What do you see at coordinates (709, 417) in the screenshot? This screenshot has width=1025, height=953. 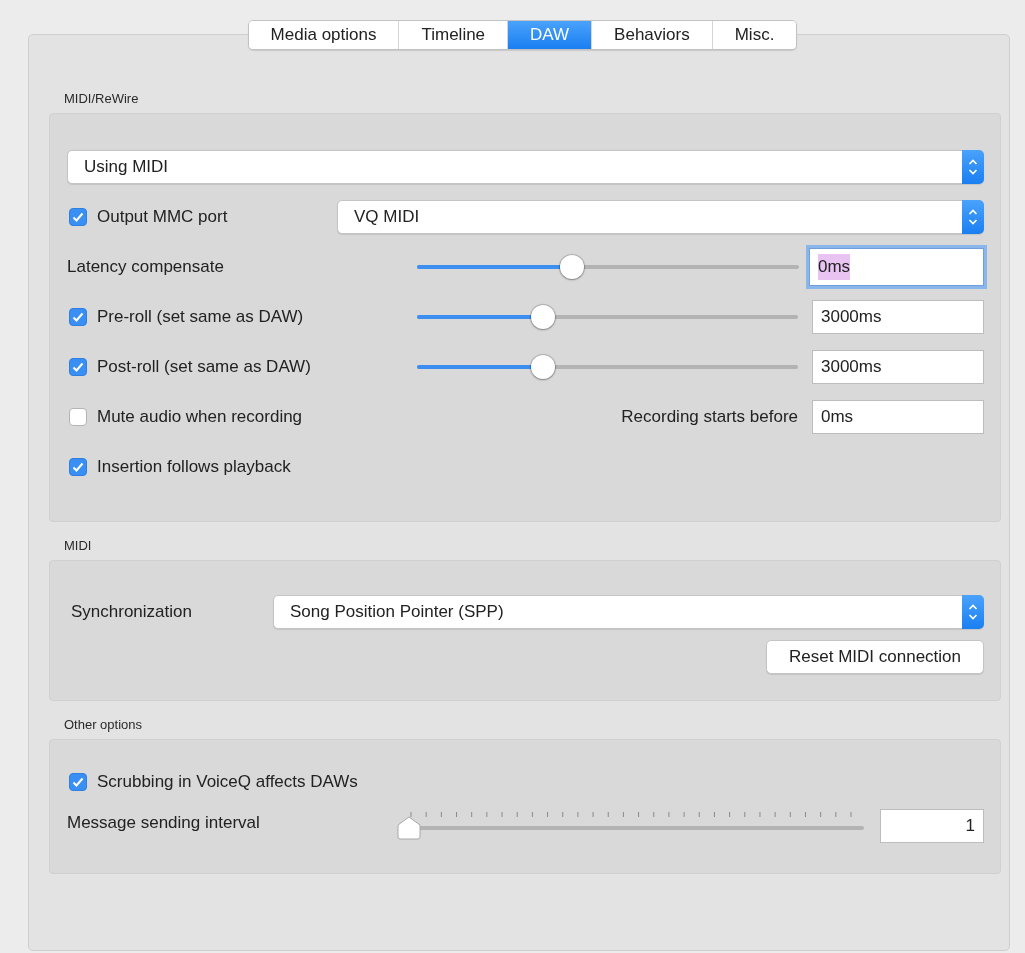 I see `field-label: Recording starts before` at bounding box center [709, 417].